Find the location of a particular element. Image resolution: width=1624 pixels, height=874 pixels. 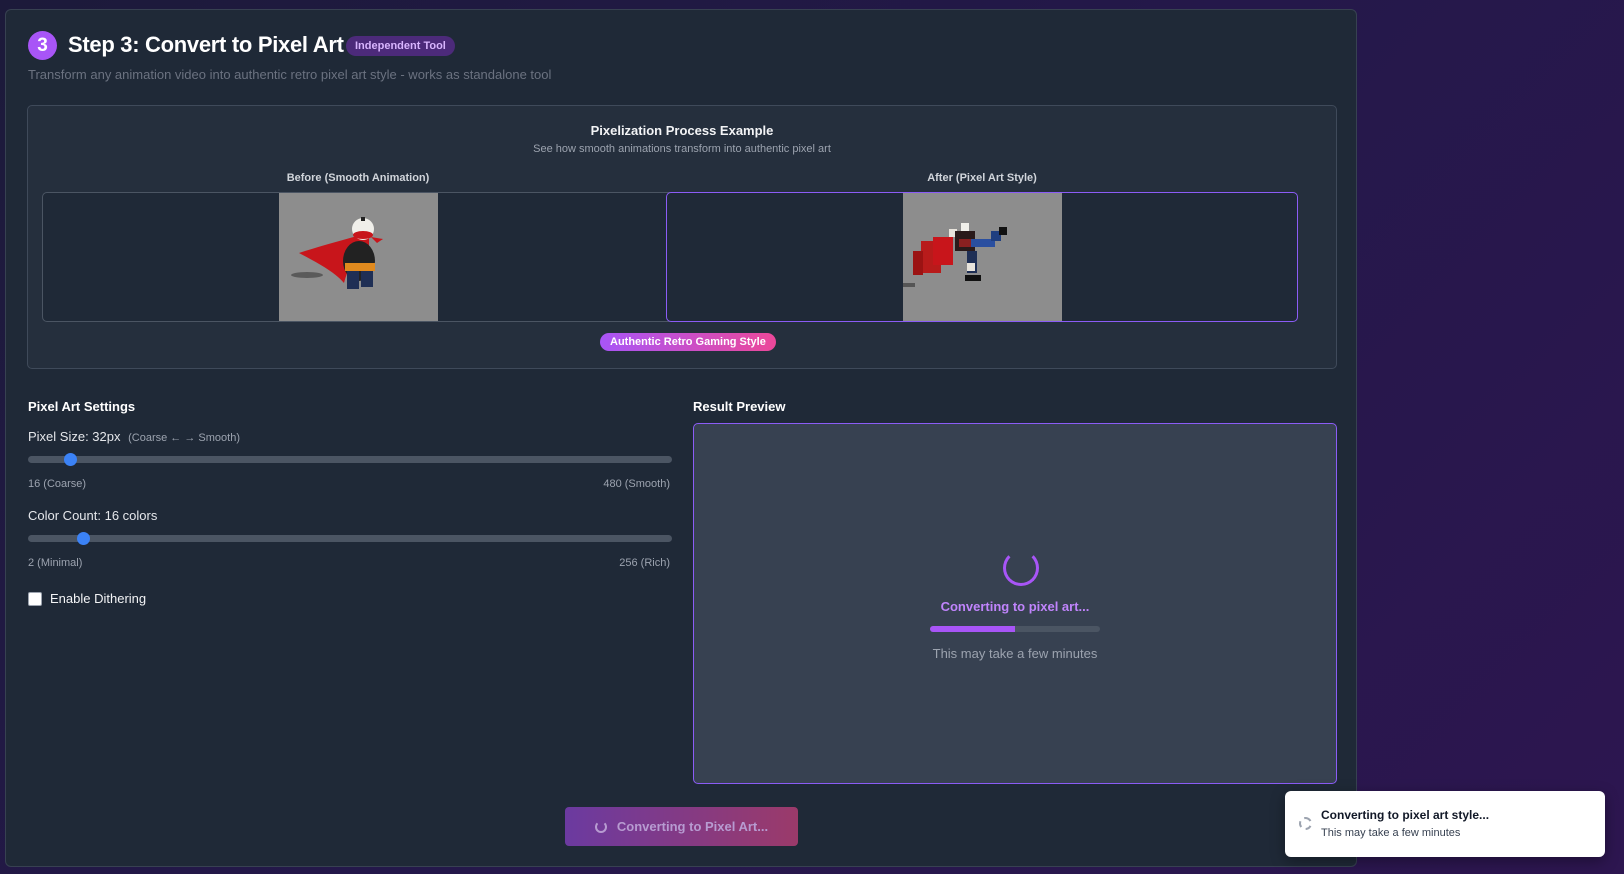

color-count-min-label: 2 (Minimal) is located at coordinates (55, 563).